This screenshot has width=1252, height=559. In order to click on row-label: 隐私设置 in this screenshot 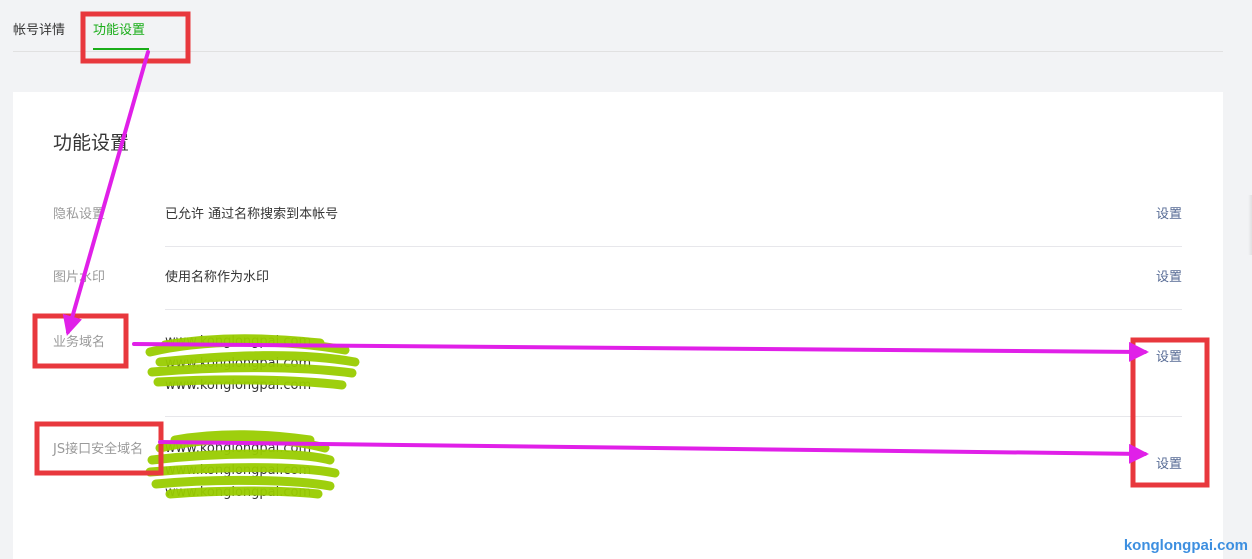, I will do `click(79, 214)`.